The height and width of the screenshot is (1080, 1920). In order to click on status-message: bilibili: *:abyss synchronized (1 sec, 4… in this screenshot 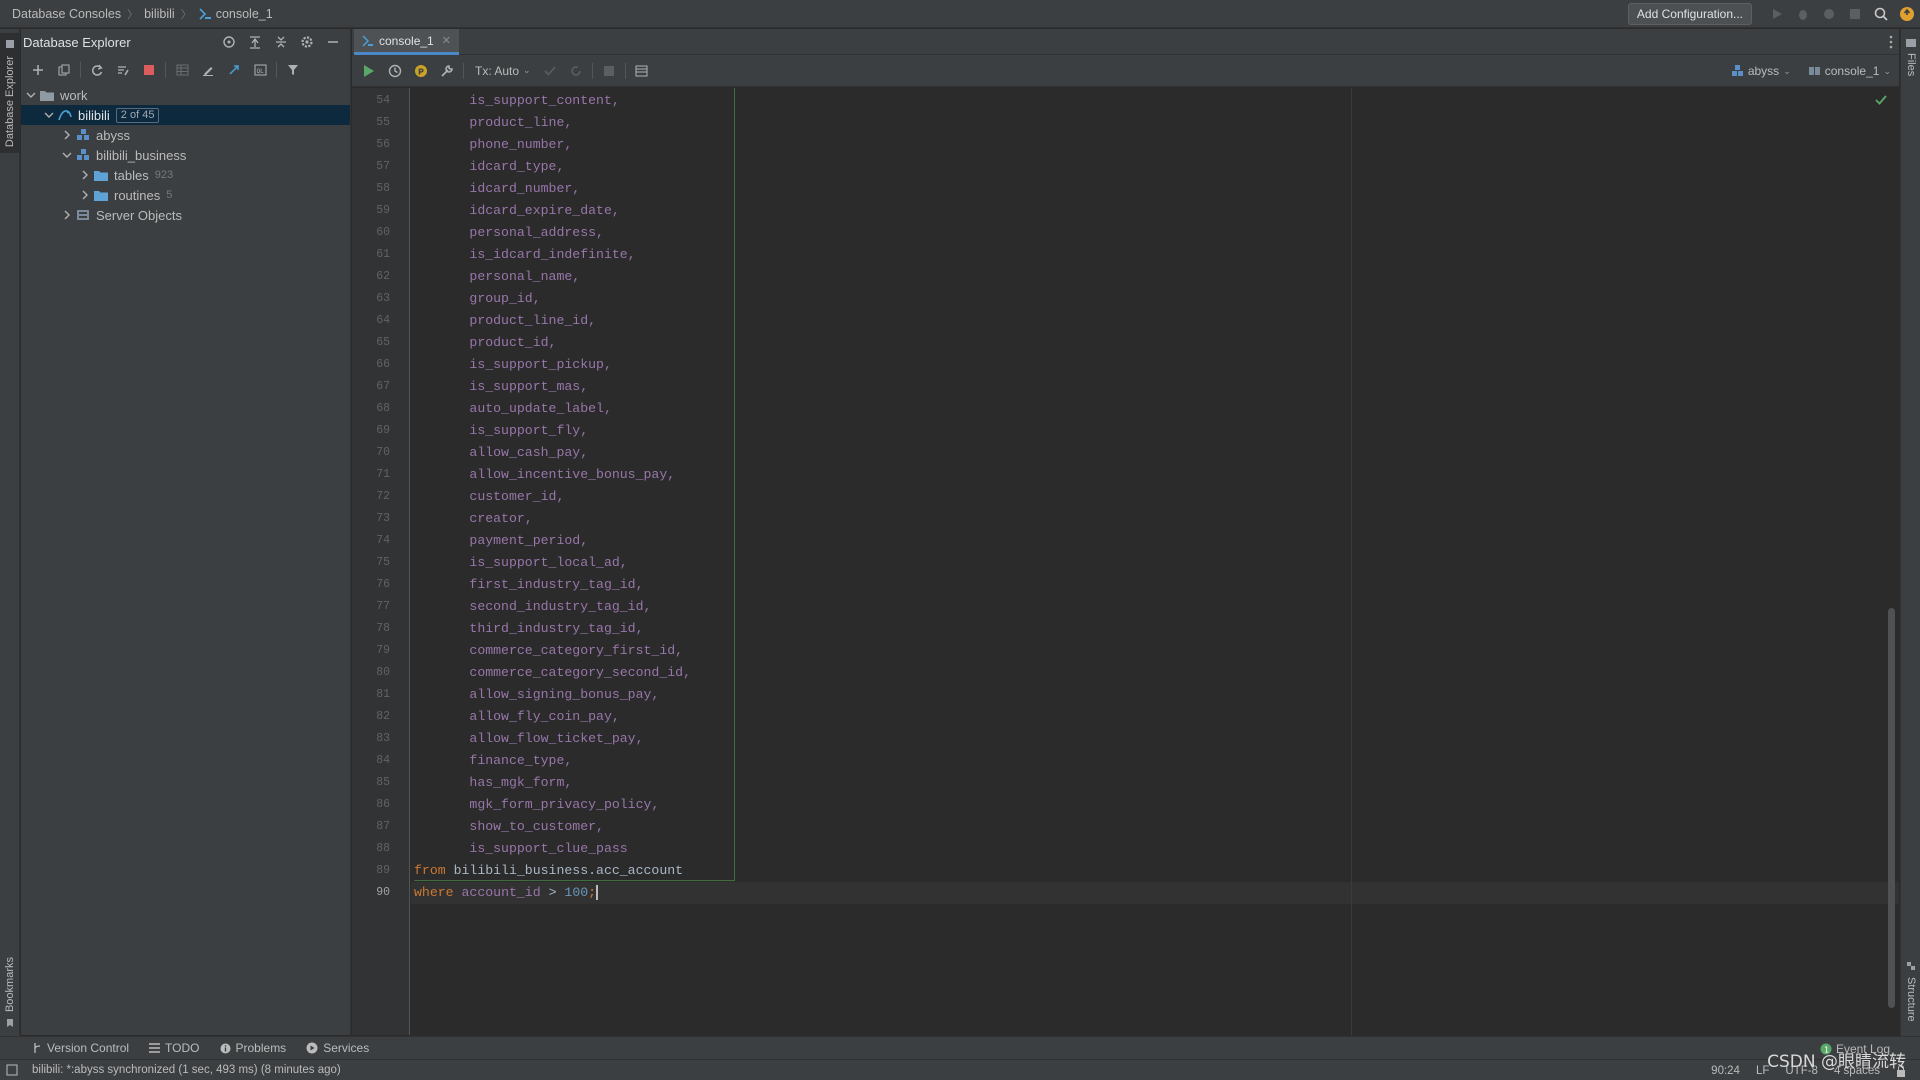, I will do `click(186, 1070)`.